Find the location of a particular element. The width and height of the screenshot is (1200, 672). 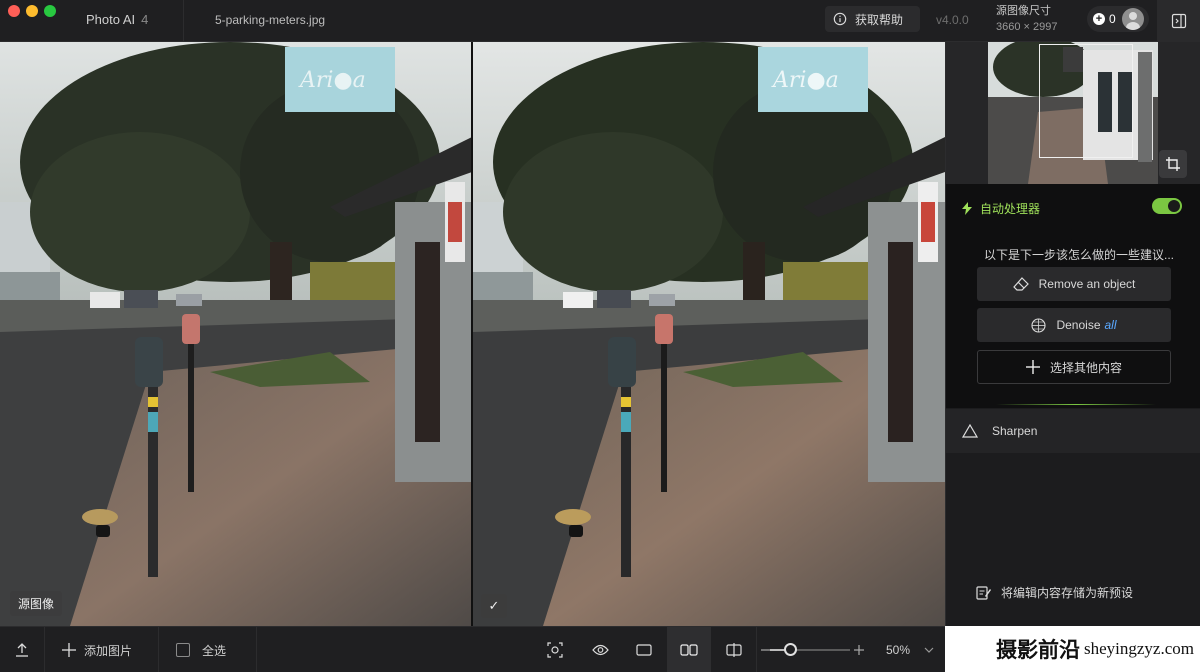

sharpen-triangle-icon is located at coordinates (970, 431).